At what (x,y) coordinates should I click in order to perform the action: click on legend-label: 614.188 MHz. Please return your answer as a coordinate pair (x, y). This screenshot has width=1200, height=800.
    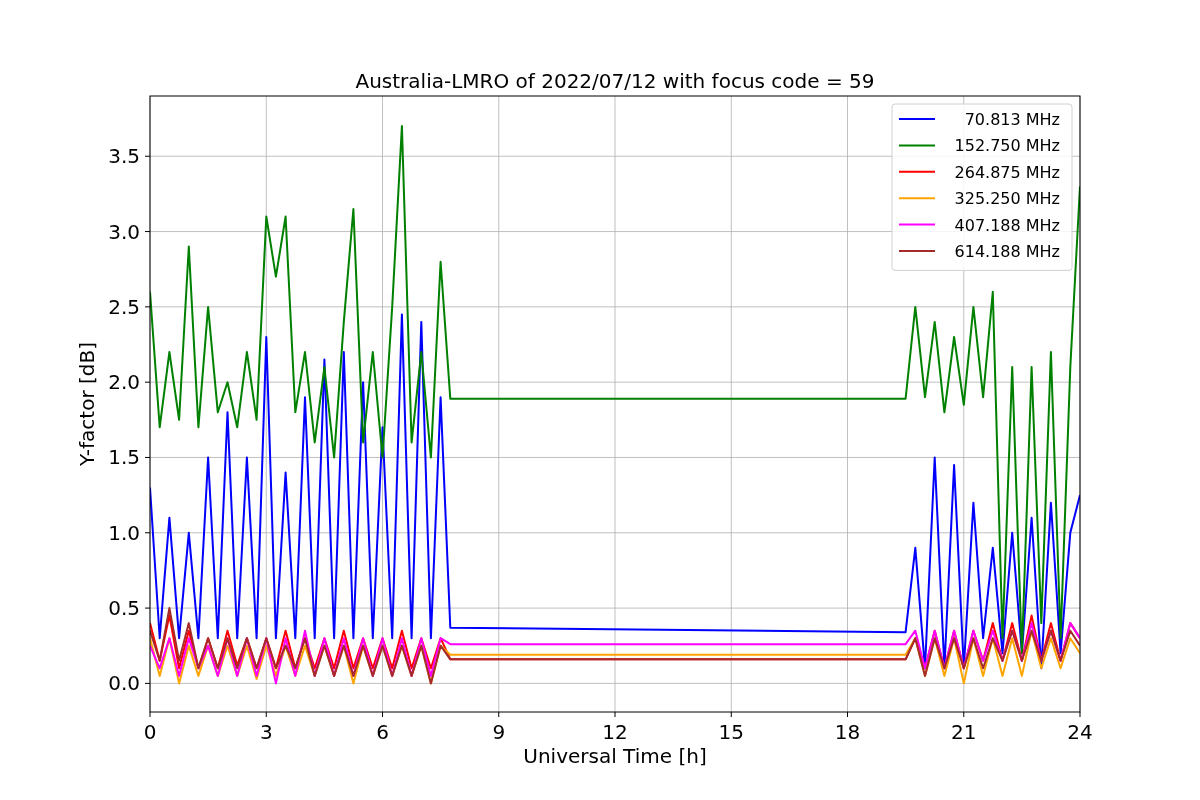
    Looking at the image, I should click on (1007, 251).